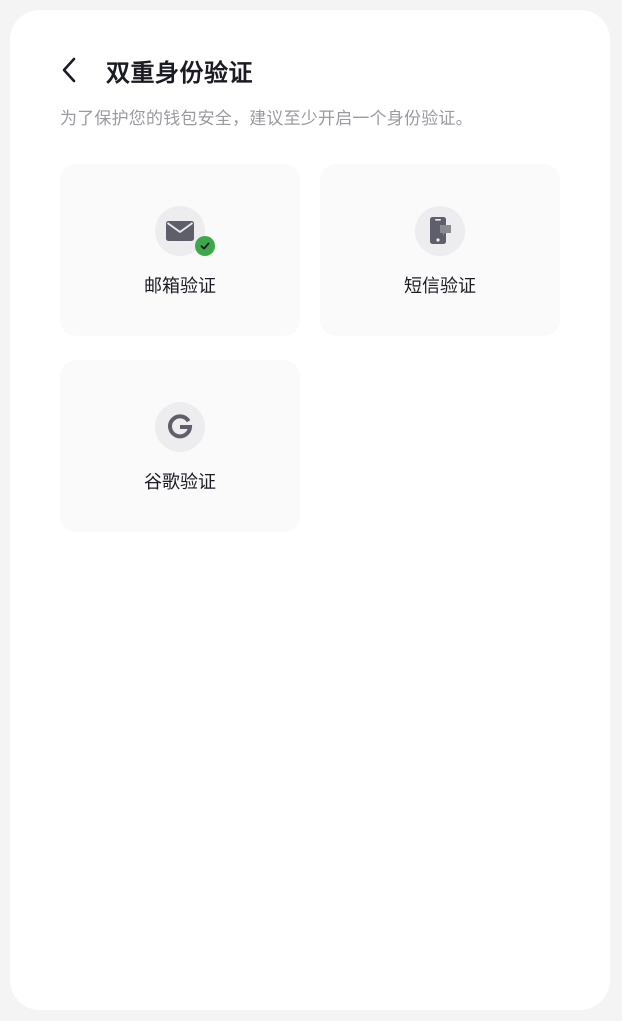  I want to click on check-icon, so click(205, 246).